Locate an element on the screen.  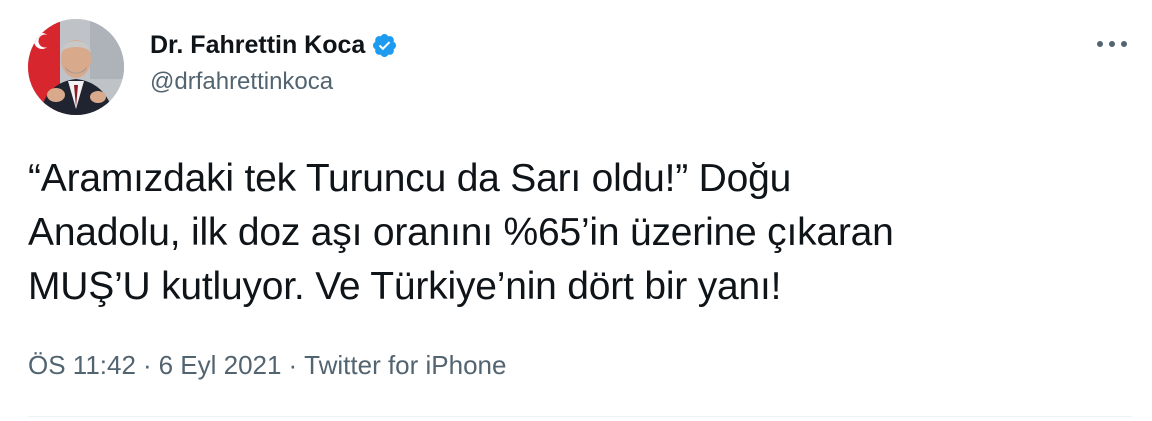
more-options-button is located at coordinates (1112, 44).